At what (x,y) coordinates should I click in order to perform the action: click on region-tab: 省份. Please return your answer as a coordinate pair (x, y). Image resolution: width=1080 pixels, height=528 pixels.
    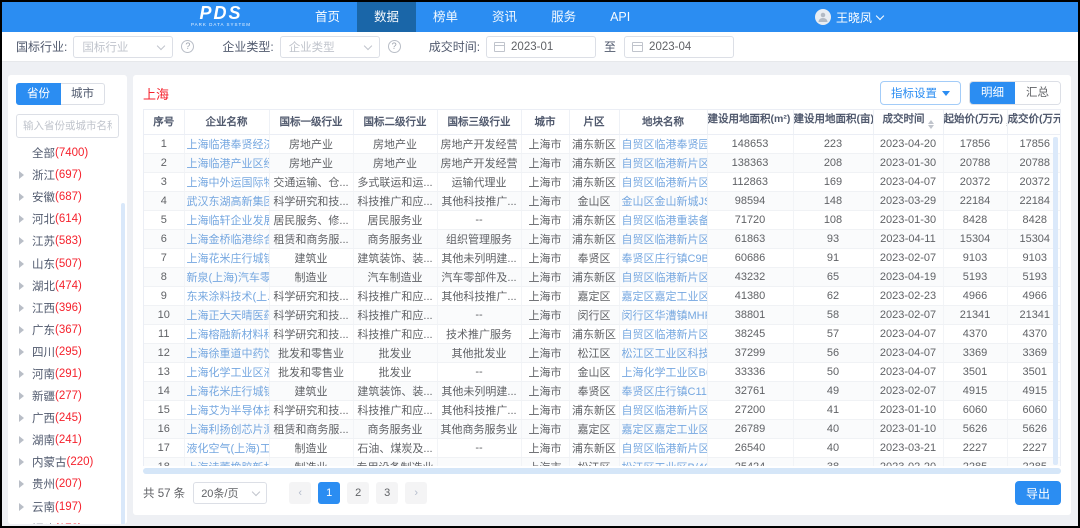
    Looking at the image, I should click on (38, 94).